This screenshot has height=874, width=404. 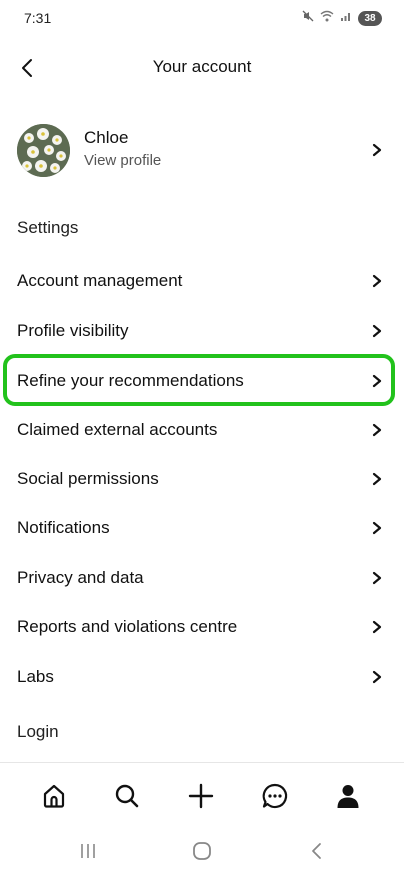 I want to click on menu-item-label: Refine your recommendations, so click(x=130, y=380).